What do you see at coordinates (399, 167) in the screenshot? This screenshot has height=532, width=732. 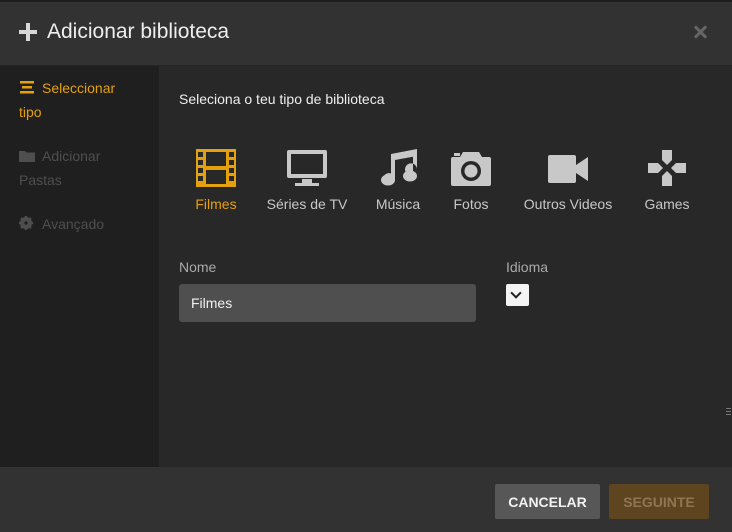 I see `music-note-icon` at bounding box center [399, 167].